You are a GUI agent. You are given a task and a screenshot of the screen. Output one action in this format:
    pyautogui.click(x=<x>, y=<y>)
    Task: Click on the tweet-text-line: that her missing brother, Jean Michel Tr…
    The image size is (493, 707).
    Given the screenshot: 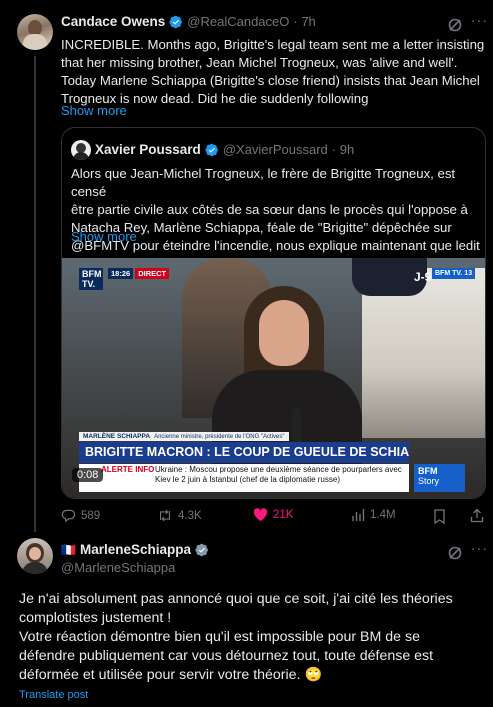 What is the action you would take?
    pyautogui.click(x=259, y=62)
    